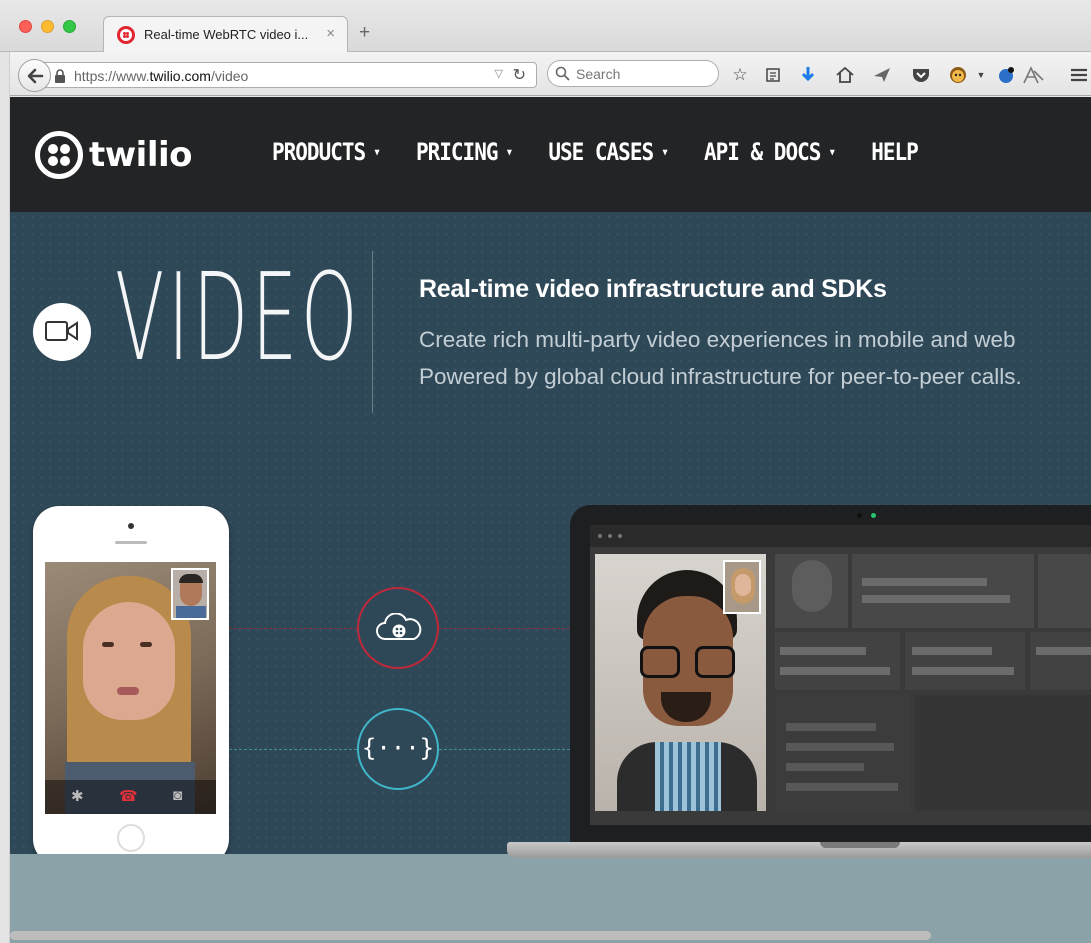  I want to click on phone-illustration: ✱ ☎ ◙, so click(131, 685).